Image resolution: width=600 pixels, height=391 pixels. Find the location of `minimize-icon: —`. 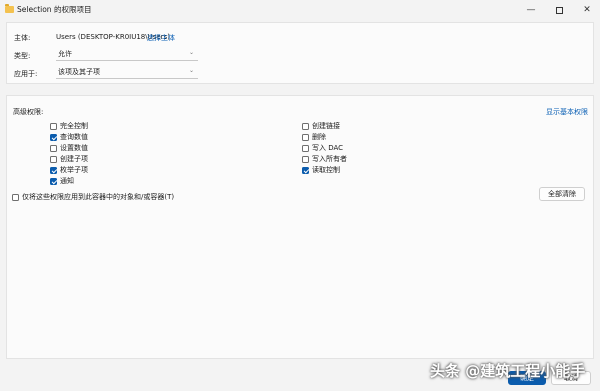

minimize-icon: — is located at coordinates (531, 10).